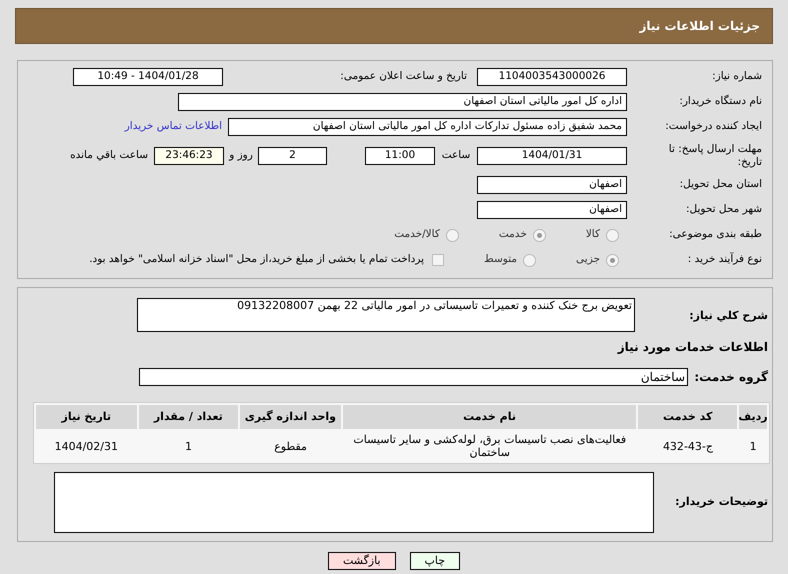  I want to click on radio-label: کالا, so click(593, 234).